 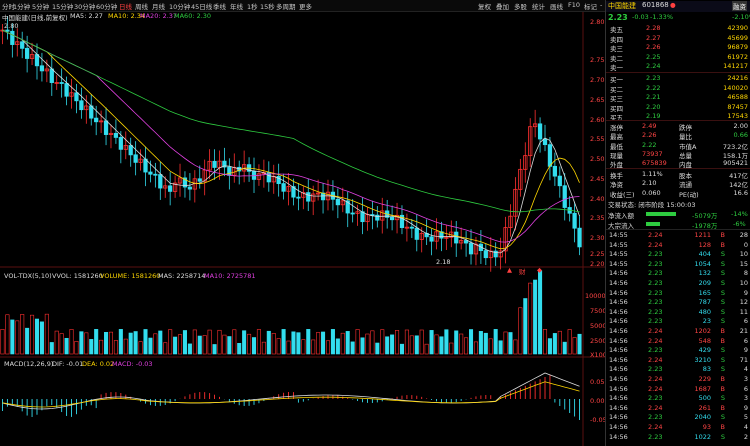 I want to click on stat-value: 905421, so click(x=735, y=163).